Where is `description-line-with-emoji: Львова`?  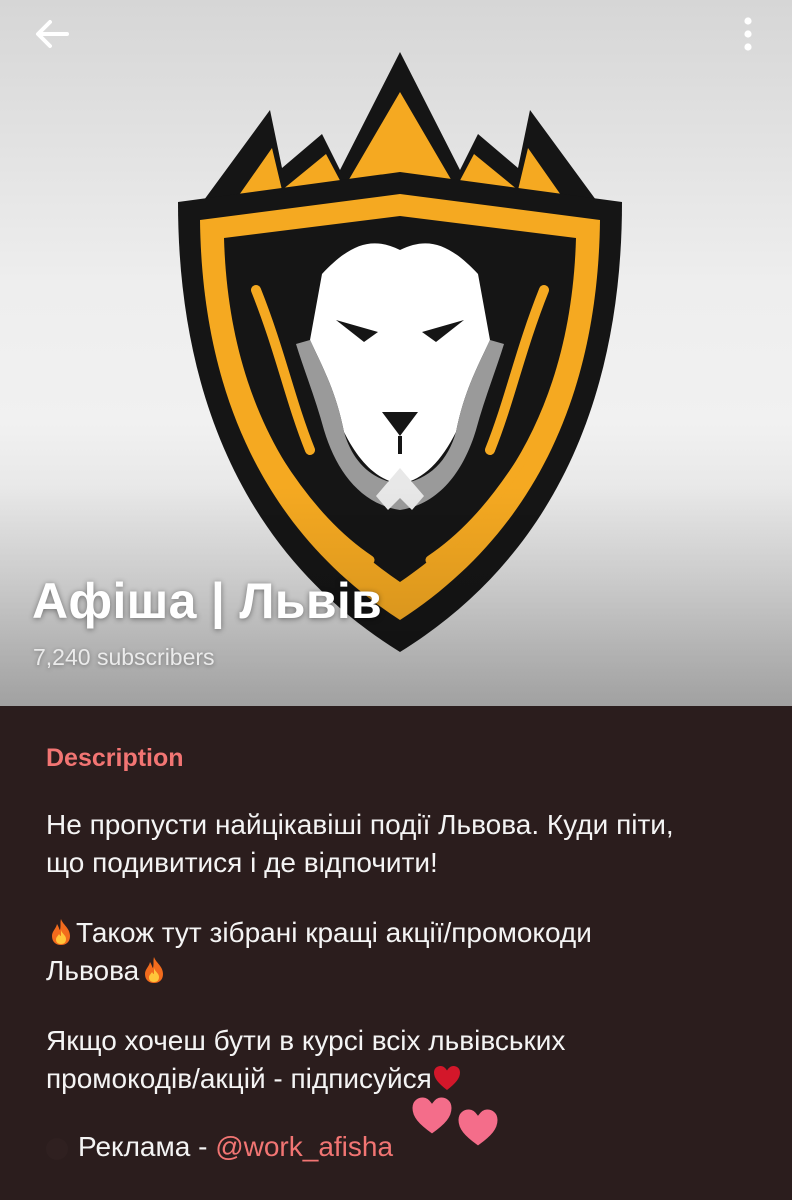 description-line-with-emoji: Львова is located at coordinates (411, 971).